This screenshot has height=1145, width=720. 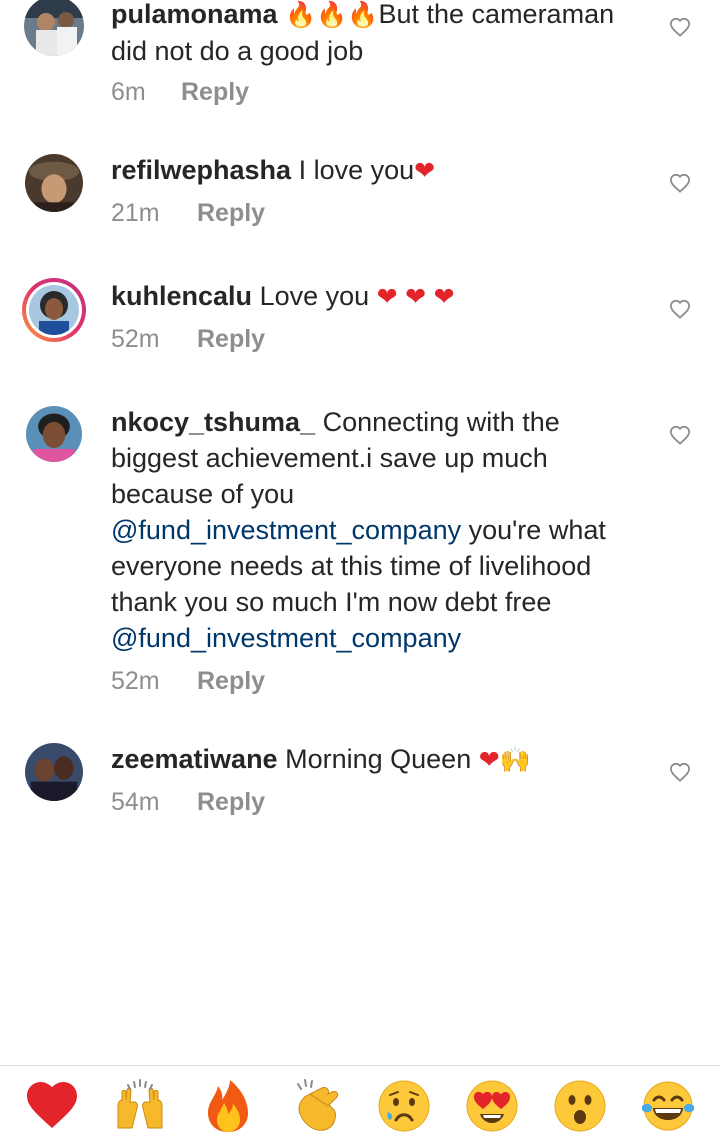 I want to click on sad-face-emoji, so click(x=404, y=1106).